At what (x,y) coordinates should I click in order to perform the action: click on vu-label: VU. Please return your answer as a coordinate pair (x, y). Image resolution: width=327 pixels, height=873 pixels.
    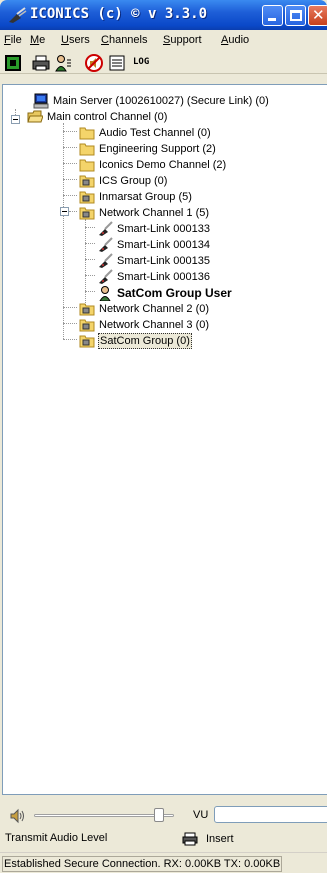
    Looking at the image, I should click on (201, 815).